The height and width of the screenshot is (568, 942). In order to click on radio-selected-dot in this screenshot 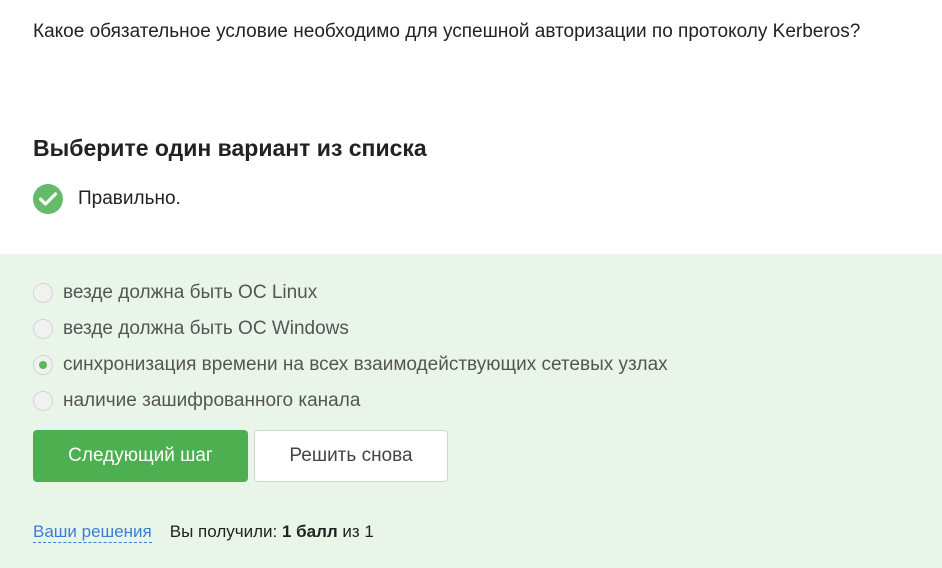, I will do `click(43, 365)`.